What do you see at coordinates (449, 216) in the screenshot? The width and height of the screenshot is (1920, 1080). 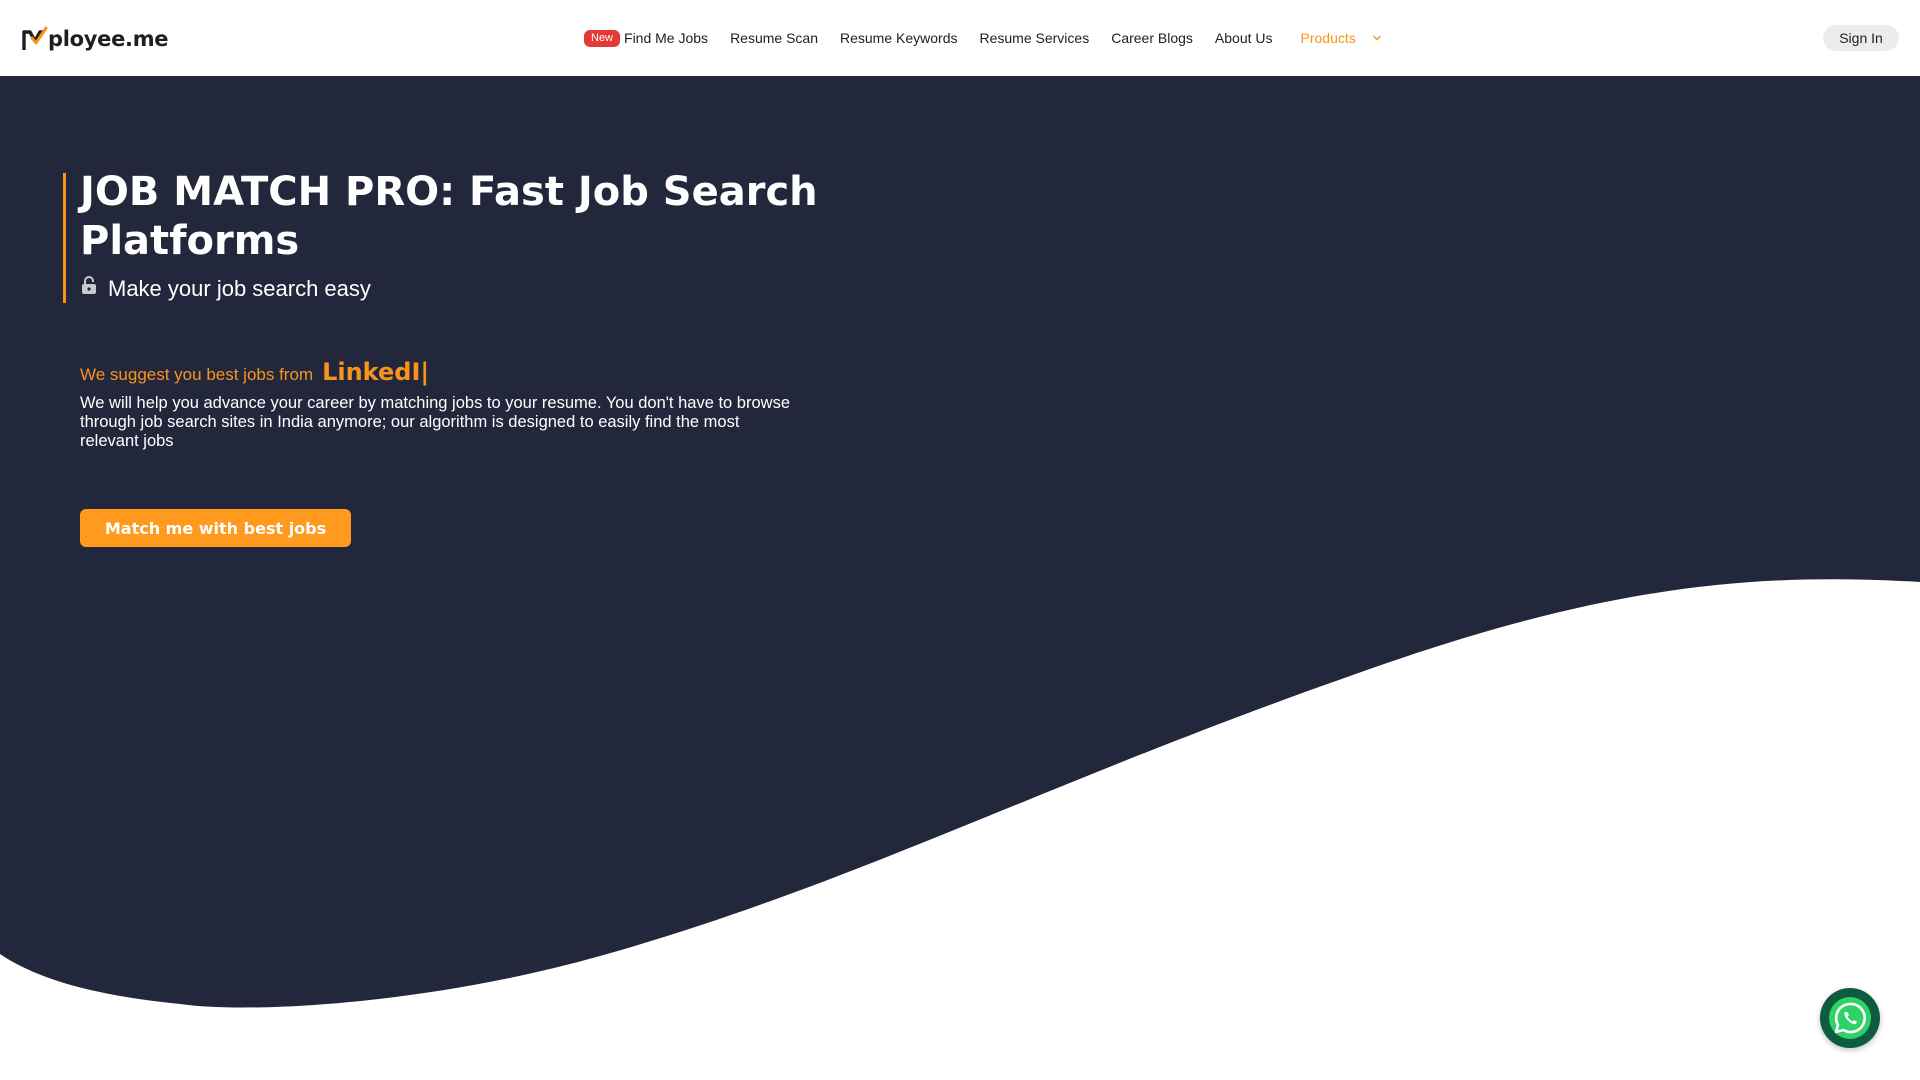 I see `page-title: JOB MATCH PRO: Fast Job Search Platforms` at bounding box center [449, 216].